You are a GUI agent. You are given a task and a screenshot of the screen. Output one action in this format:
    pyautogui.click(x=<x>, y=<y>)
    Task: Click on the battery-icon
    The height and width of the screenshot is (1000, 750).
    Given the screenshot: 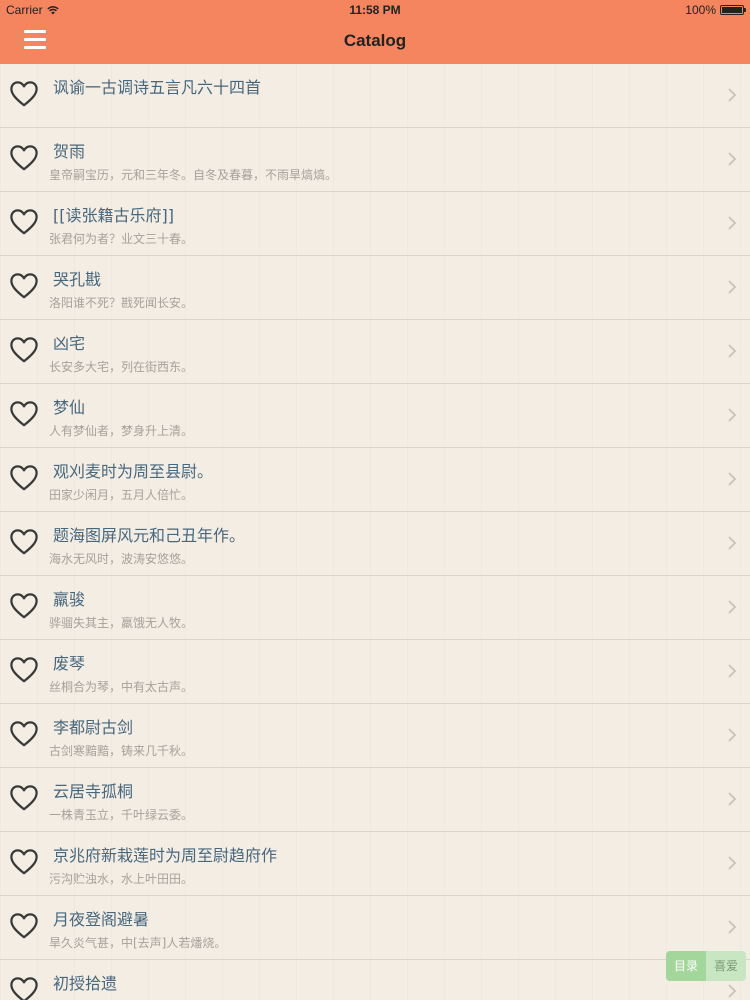 What is the action you would take?
    pyautogui.click(x=733, y=10)
    